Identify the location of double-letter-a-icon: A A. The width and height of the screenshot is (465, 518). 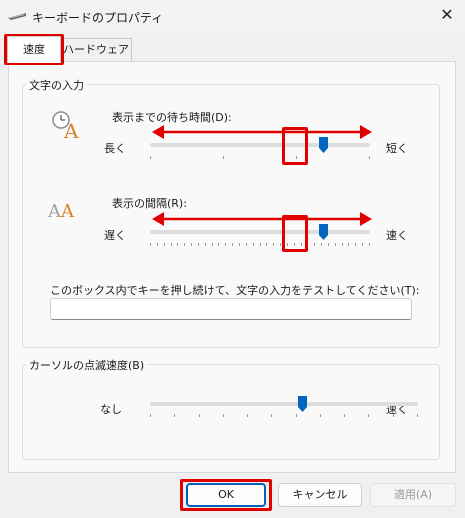
(61, 211).